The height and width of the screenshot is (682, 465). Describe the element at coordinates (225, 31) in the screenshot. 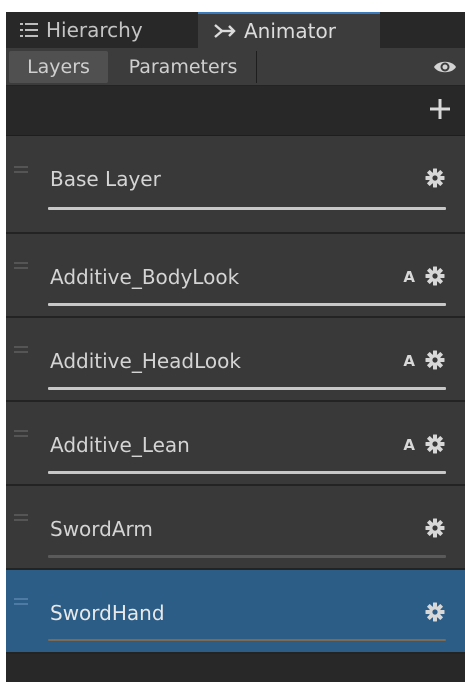

I see `animator-icon` at that location.